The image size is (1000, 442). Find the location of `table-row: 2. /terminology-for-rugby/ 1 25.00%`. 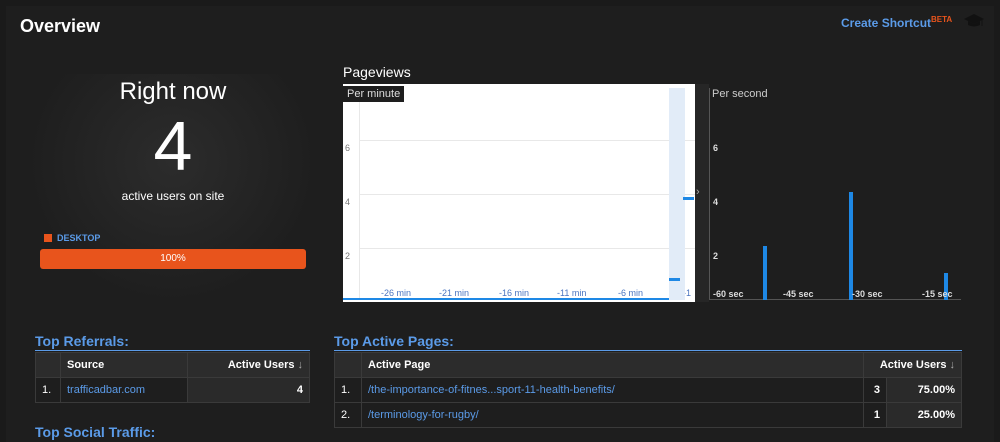

table-row: 2. /terminology-for-rugby/ 1 25.00% is located at coordinates (648, 415).